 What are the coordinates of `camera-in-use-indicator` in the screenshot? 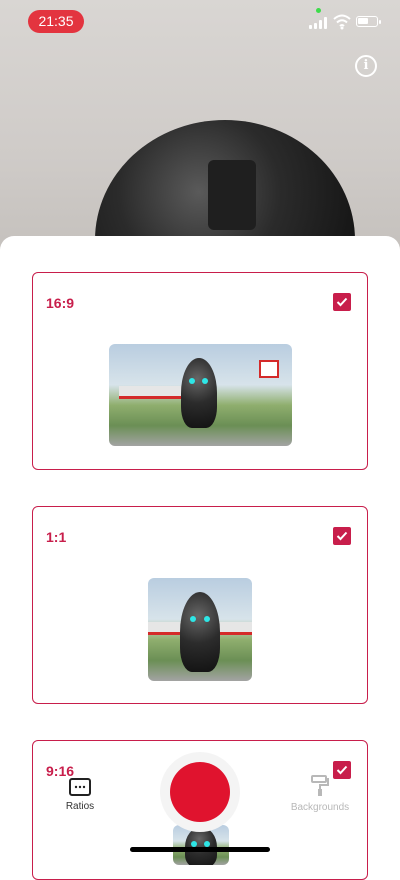 It's located at (318, 10).